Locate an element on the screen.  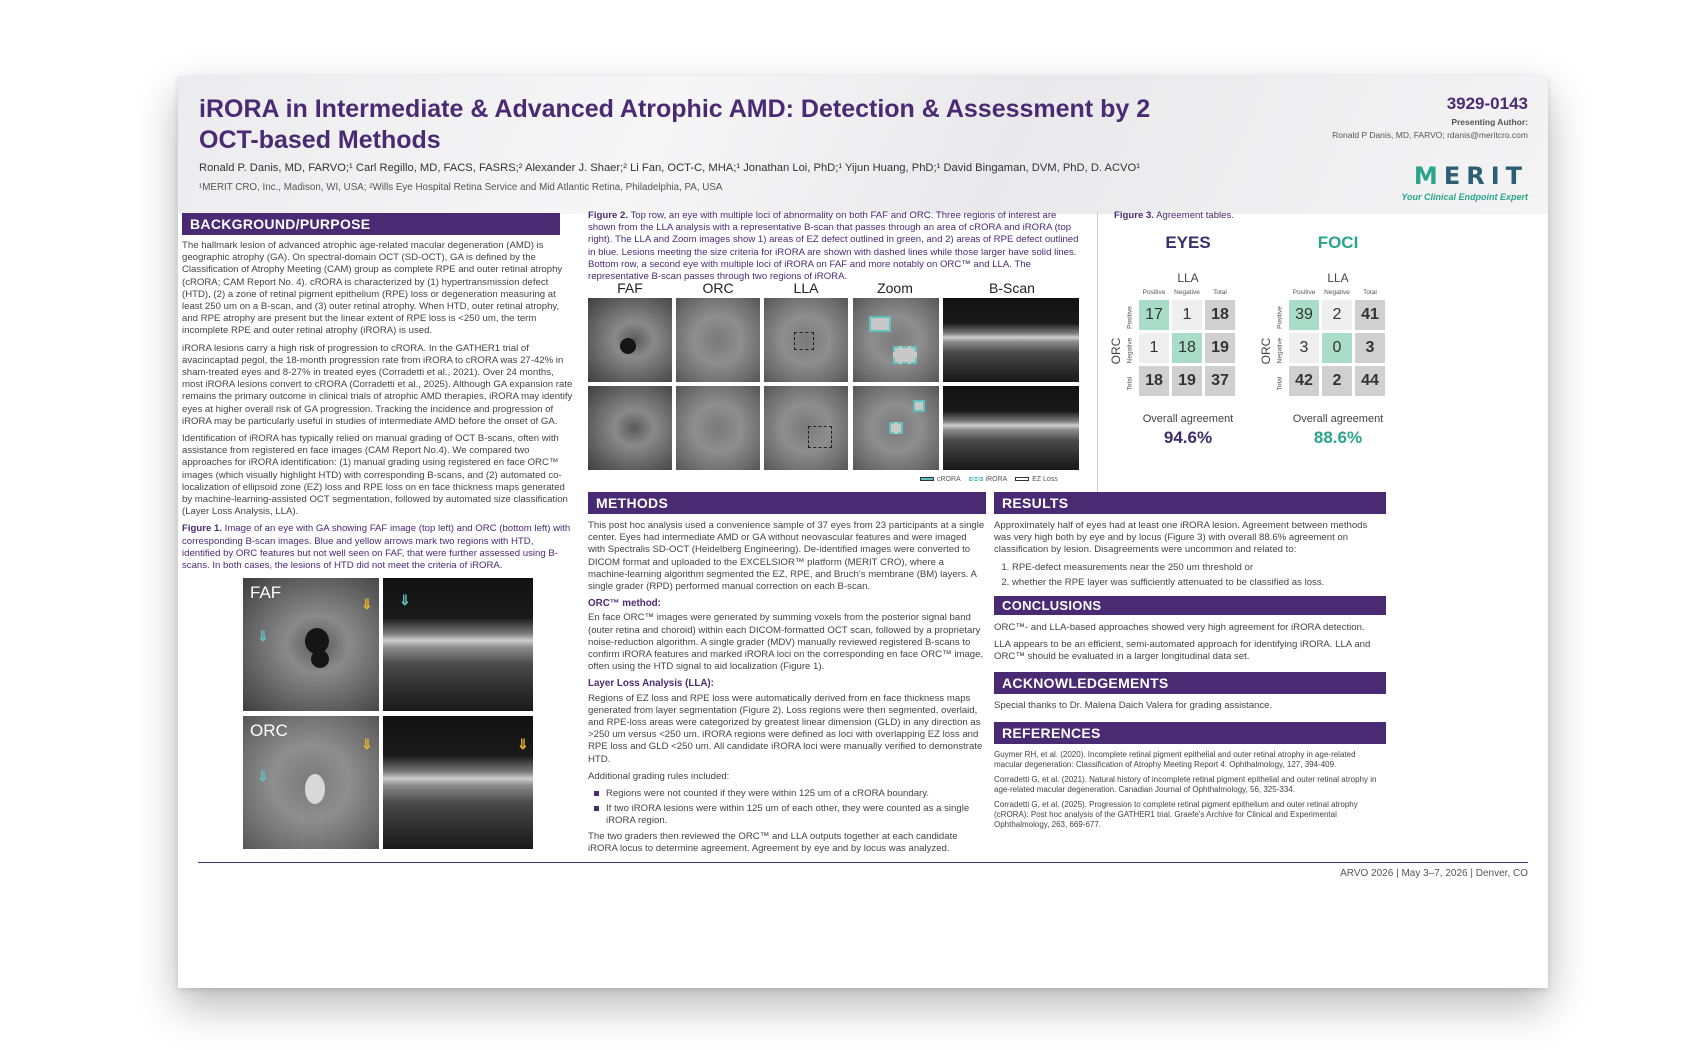
column-divider is located at coordinates (1097, 352).